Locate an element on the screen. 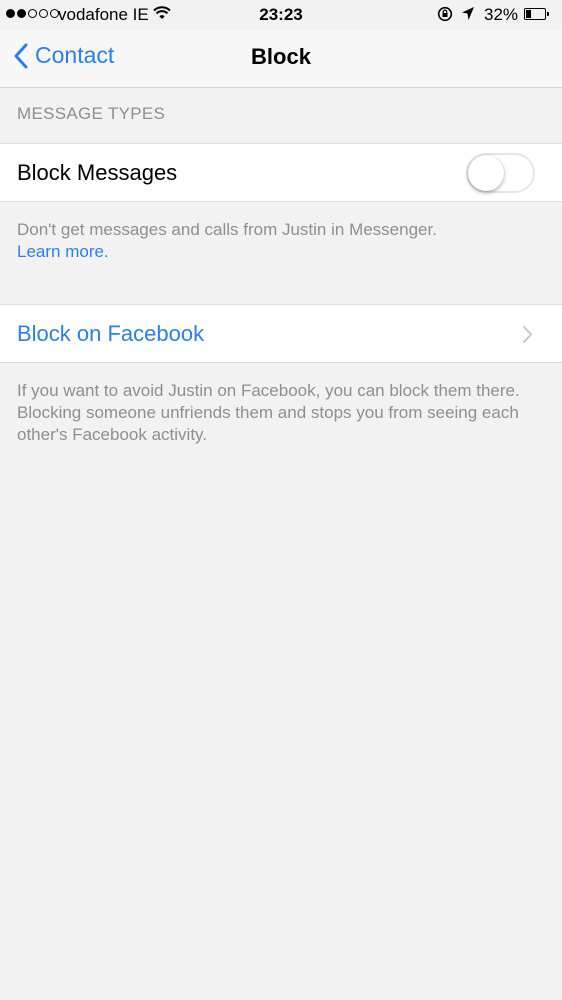 The image size is (562, 1000). page-title: Block is located at coordinates (281, 56).